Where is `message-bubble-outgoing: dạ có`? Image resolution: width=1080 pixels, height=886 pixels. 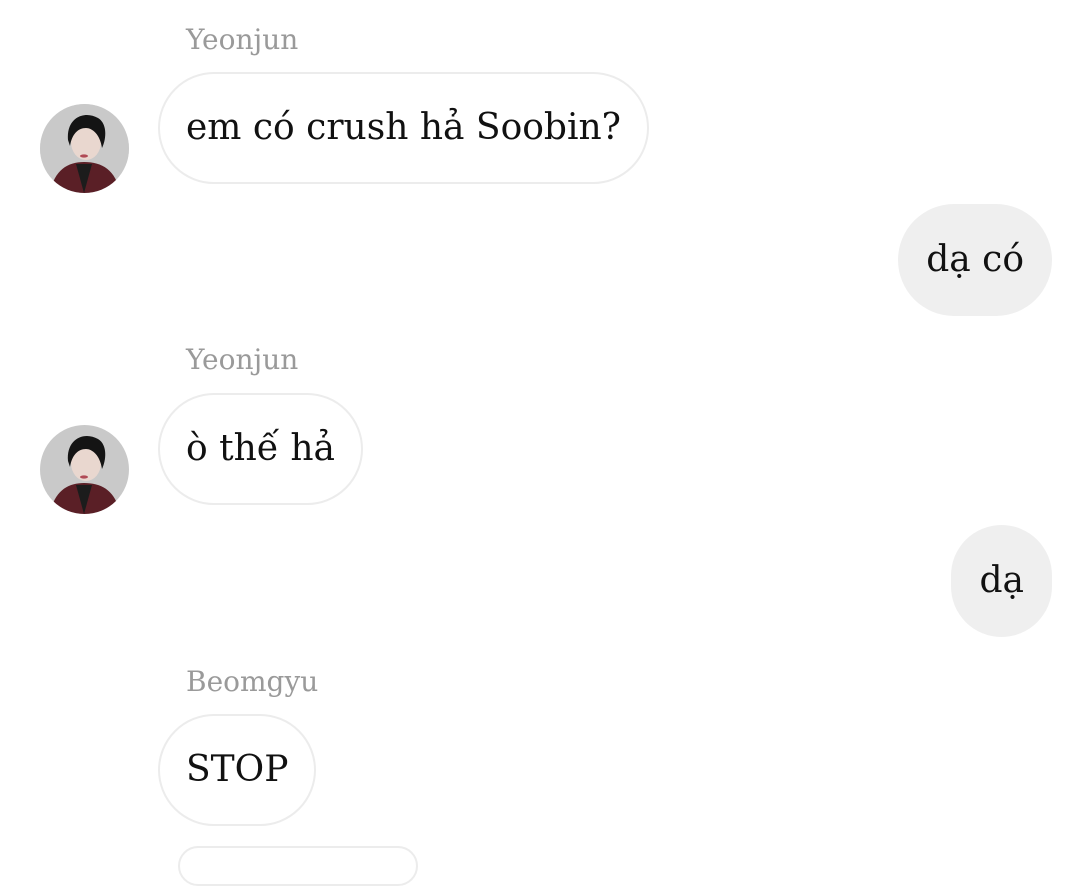 message-bubble-outgoing: dạ có is located at coordinates (975, 260).